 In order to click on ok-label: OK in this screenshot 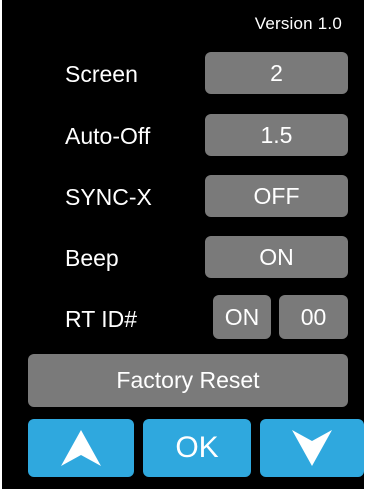, I will do `click(197, 447)`.